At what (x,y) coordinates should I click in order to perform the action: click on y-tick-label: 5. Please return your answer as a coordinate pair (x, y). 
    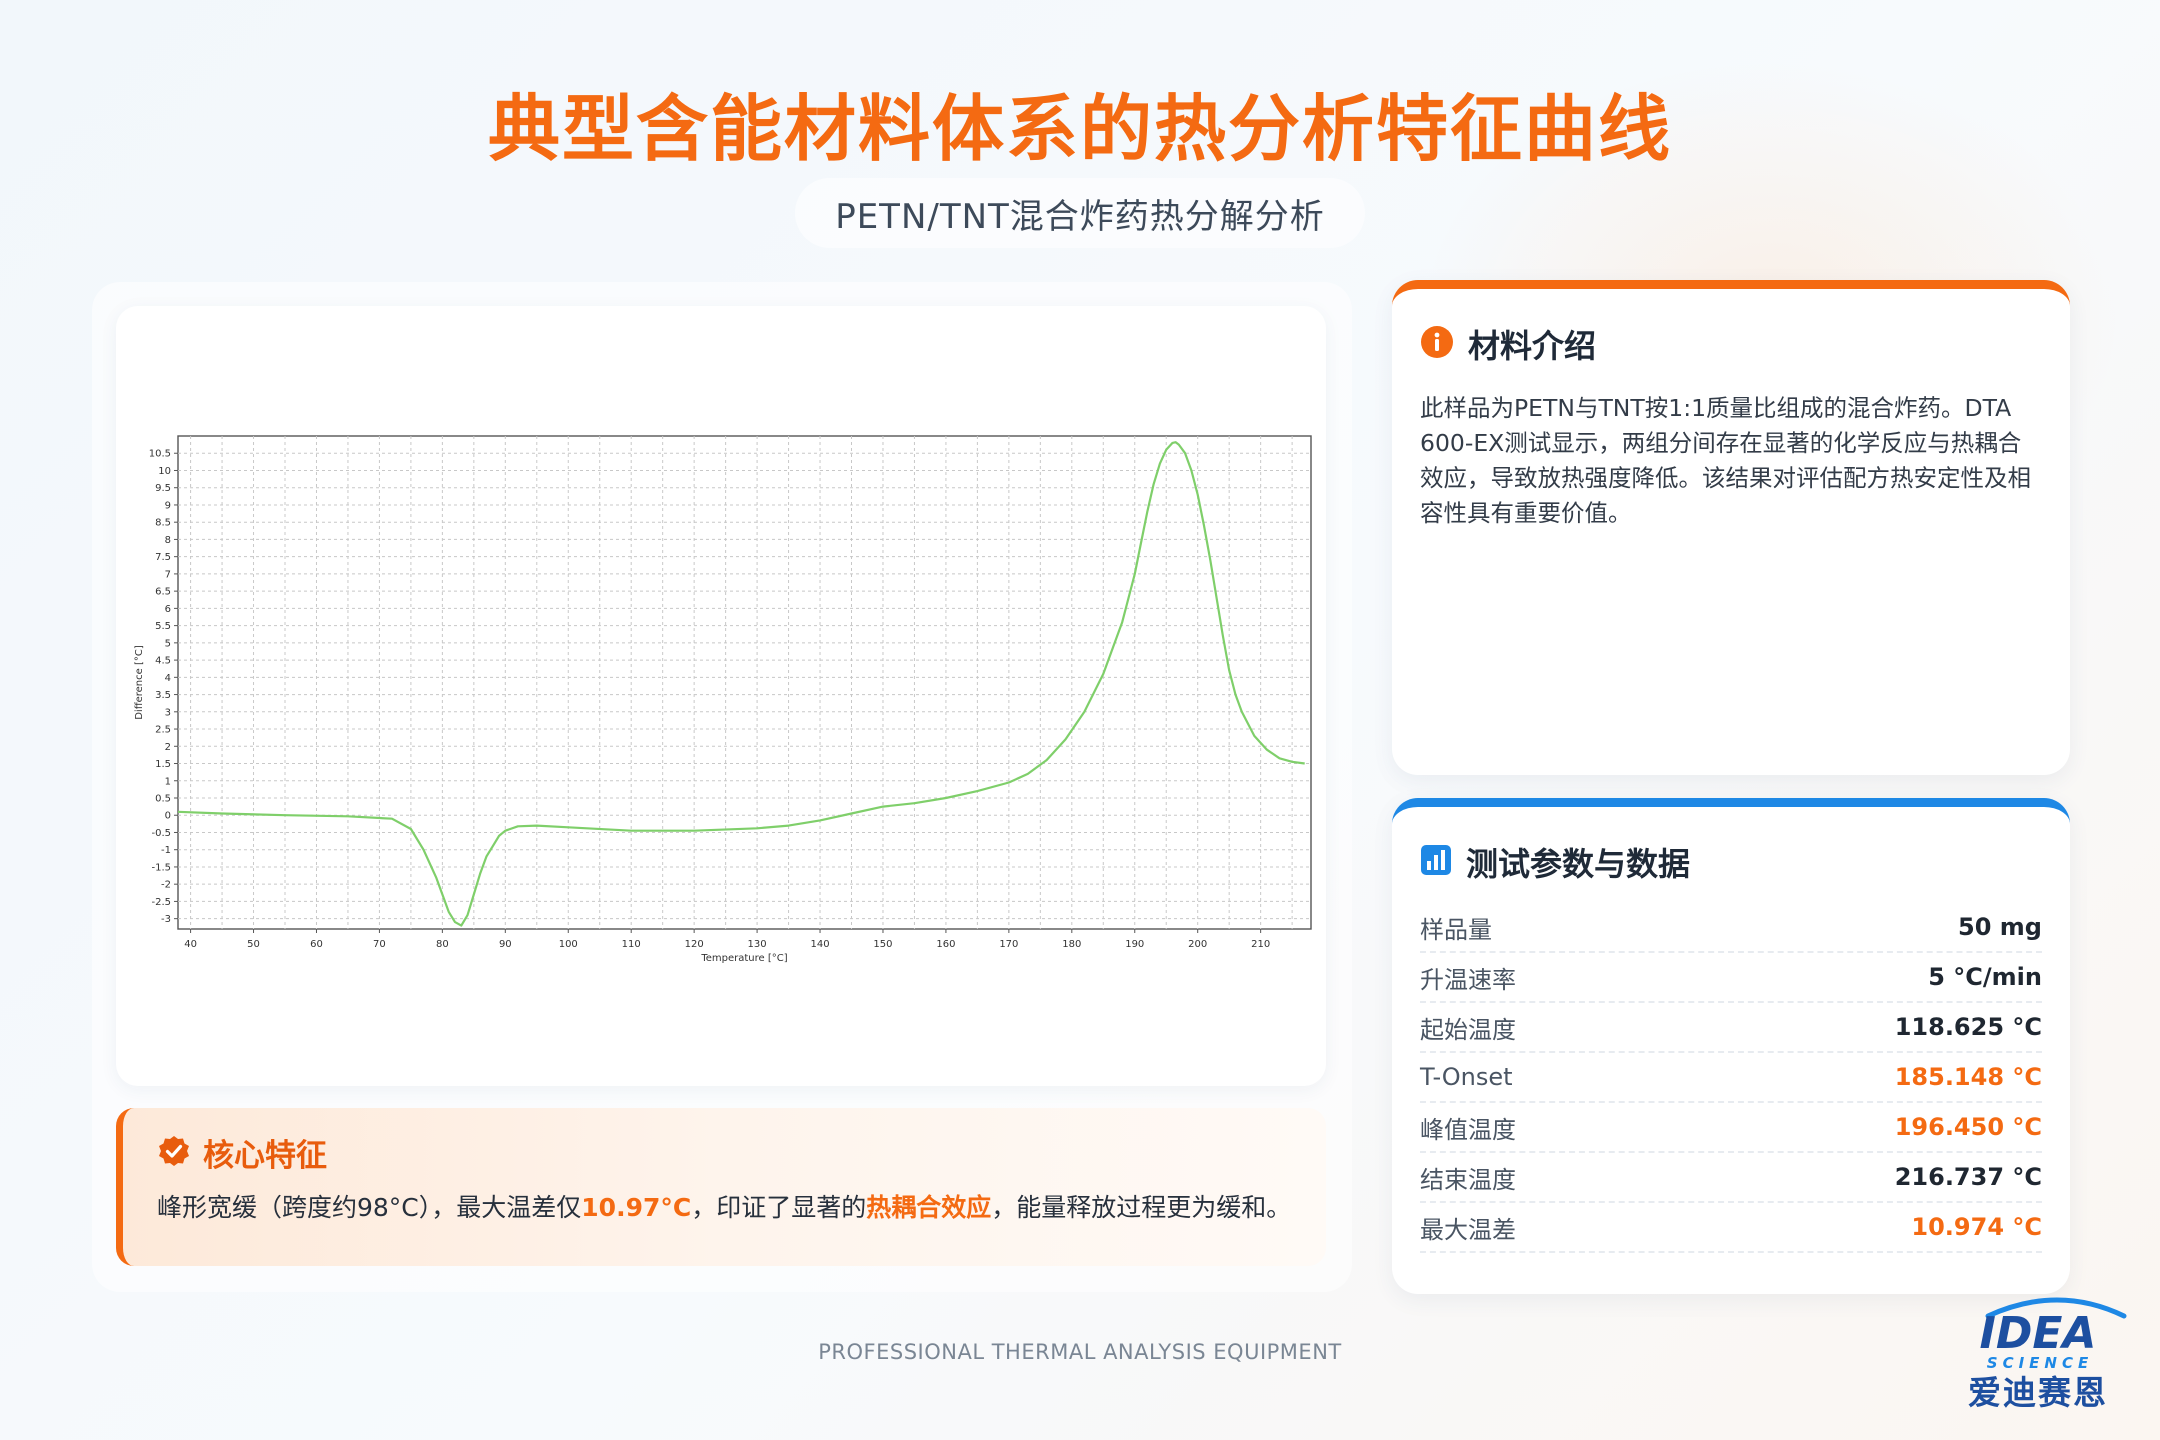
    Looking at the image, I should click on (168, 643).